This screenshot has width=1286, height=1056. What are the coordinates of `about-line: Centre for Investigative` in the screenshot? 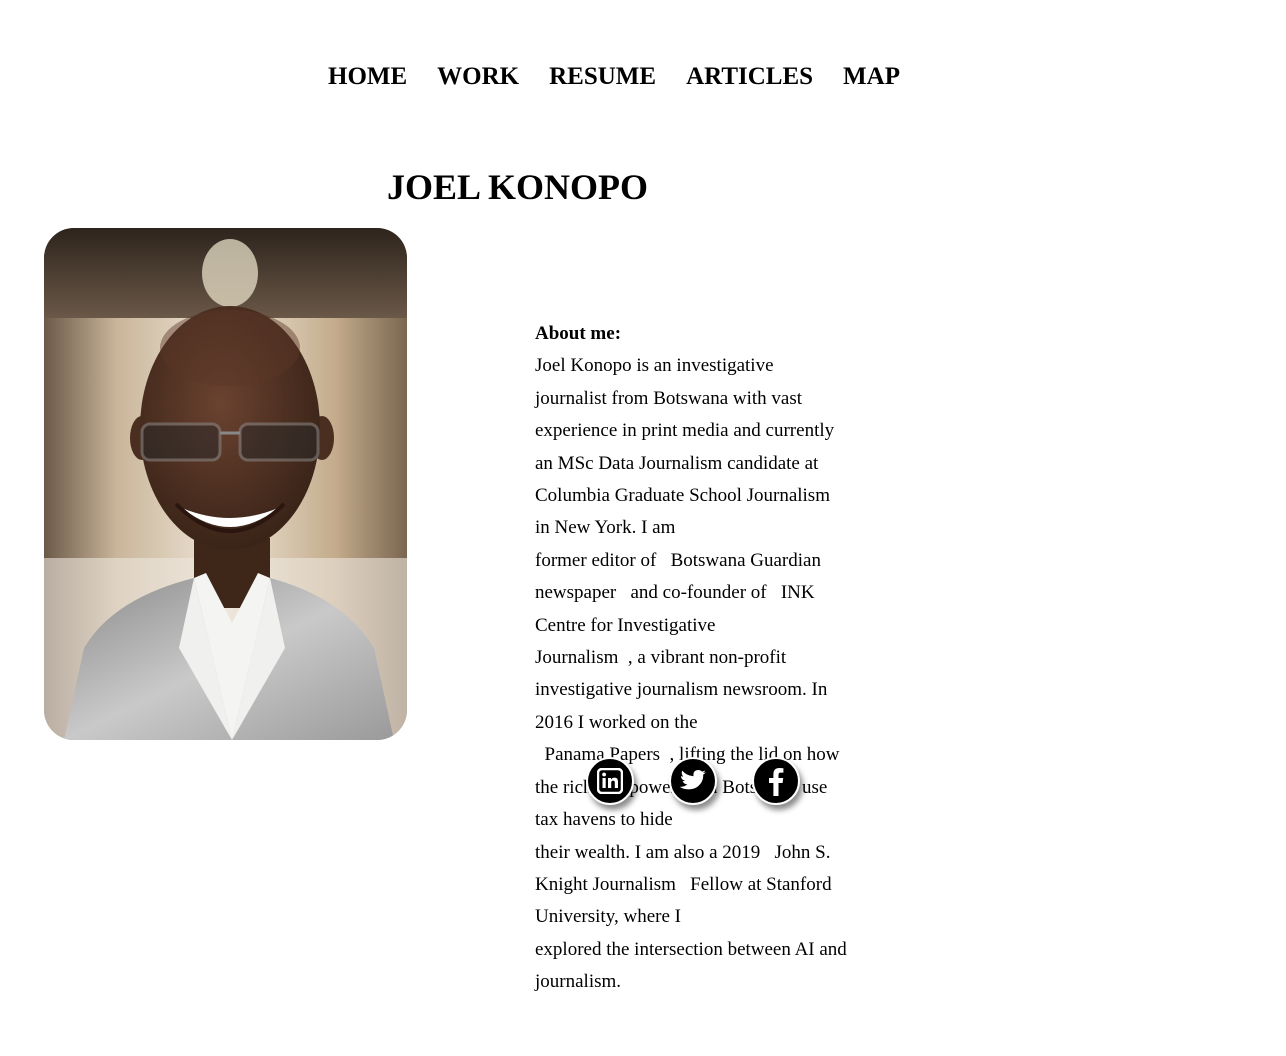 It's located at (625, 625).